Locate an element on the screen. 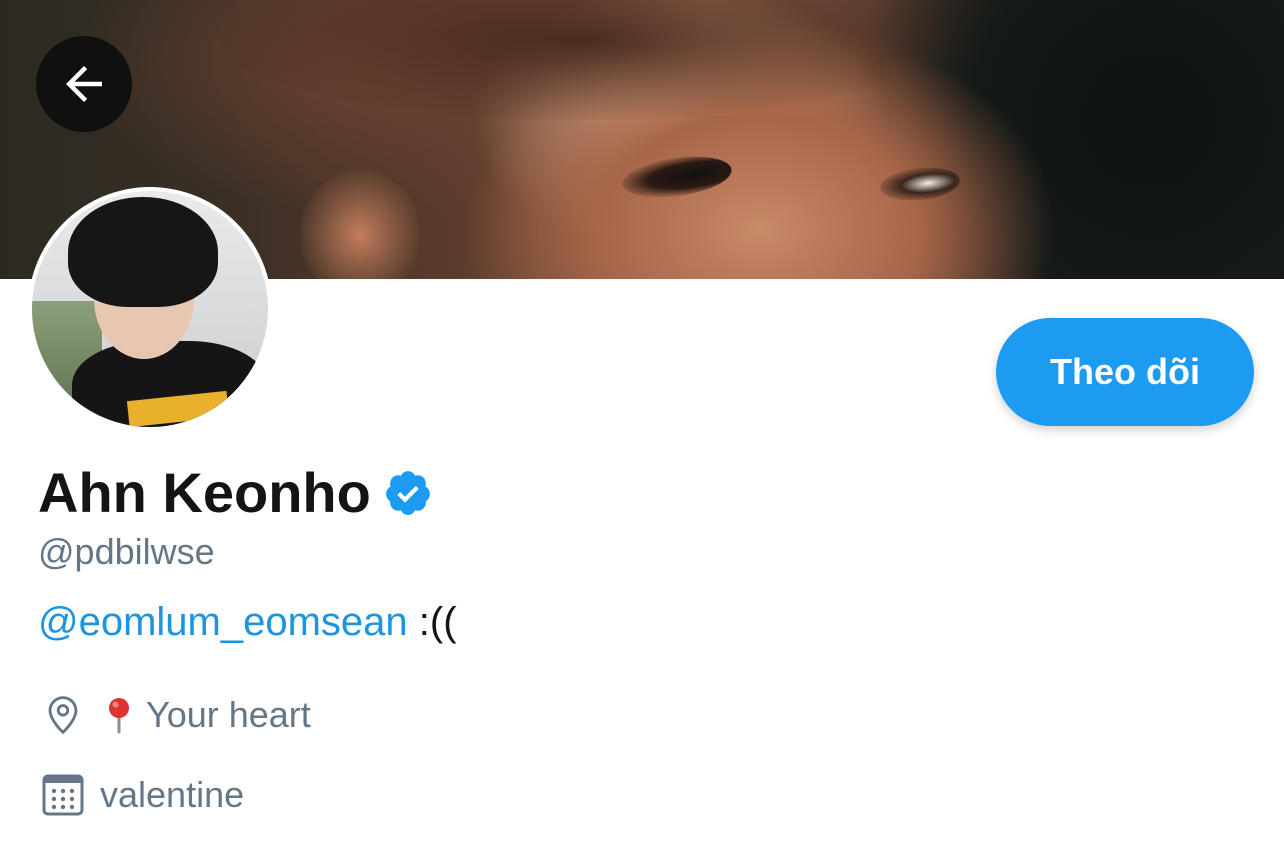 The width and height of the screenshot is (1284, 841). birthday-row: valentine is located at coordinates (141, 795).